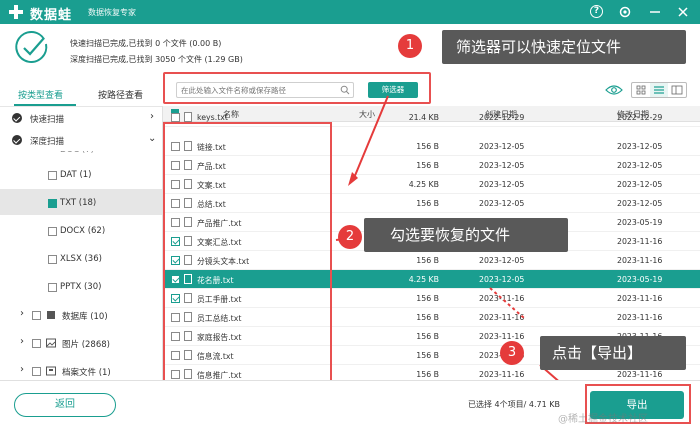  I want to click on image-icon, so click(51, 343).